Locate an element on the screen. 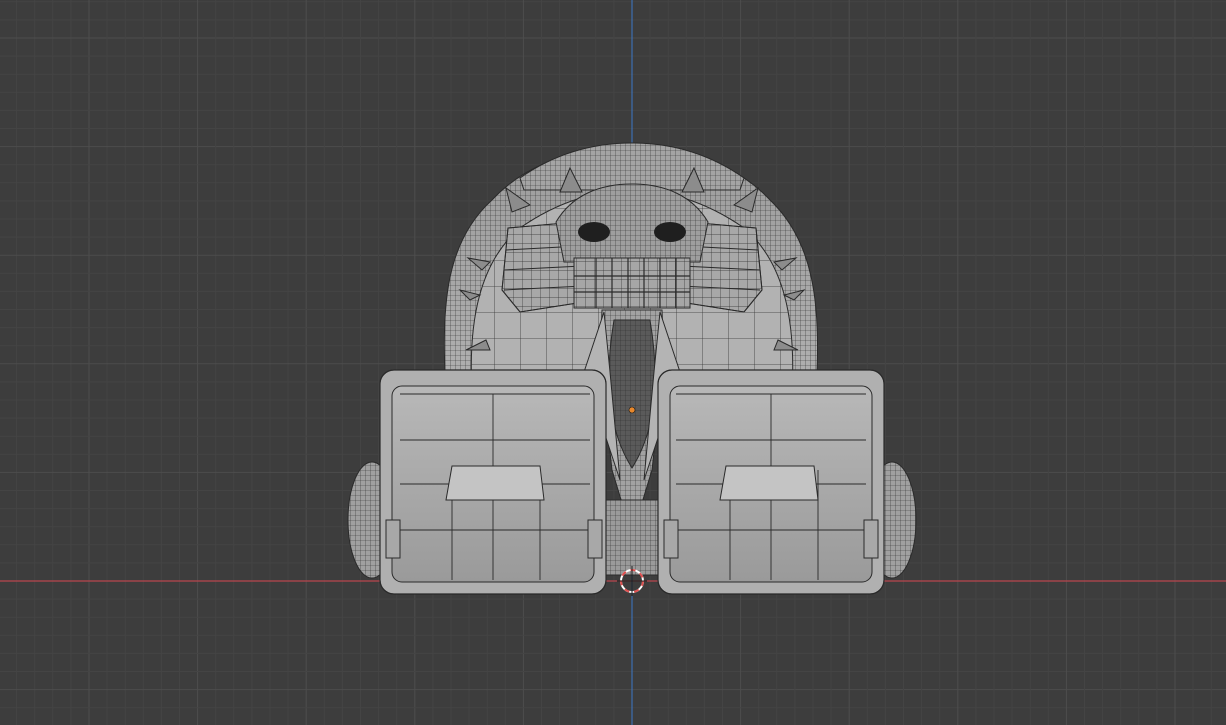 This screenshot has width=1226, height=725. face-snout is located at coordinates (632, 246).